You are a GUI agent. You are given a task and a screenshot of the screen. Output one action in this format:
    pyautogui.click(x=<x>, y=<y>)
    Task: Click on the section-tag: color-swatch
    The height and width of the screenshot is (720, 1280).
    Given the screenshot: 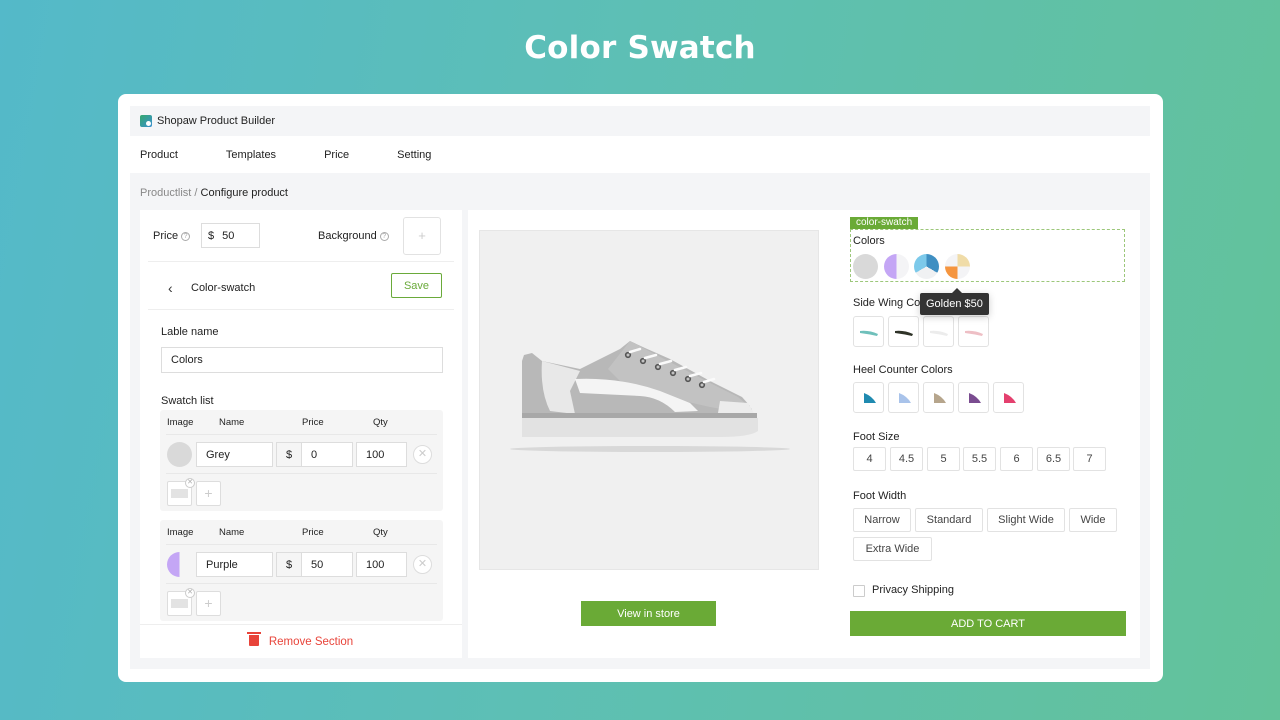 What is the action you would take?
    pyautogui.click(x=884, y=223)
    